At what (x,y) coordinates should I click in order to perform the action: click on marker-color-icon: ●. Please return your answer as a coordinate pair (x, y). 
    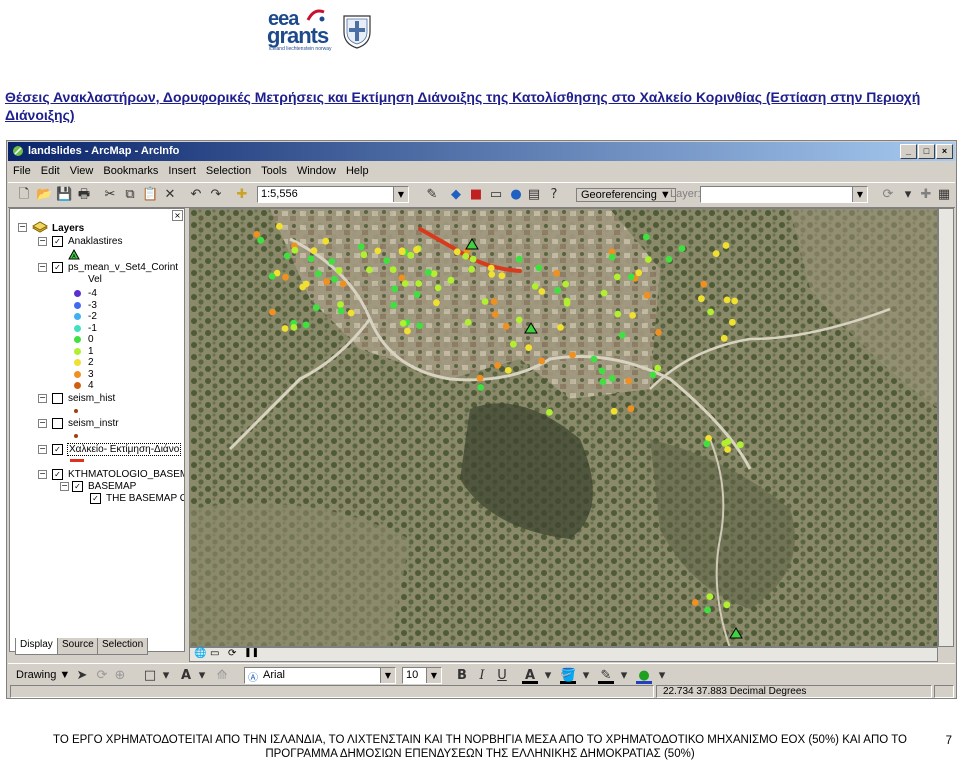
    Looking at the image, I should click on (644, 676).